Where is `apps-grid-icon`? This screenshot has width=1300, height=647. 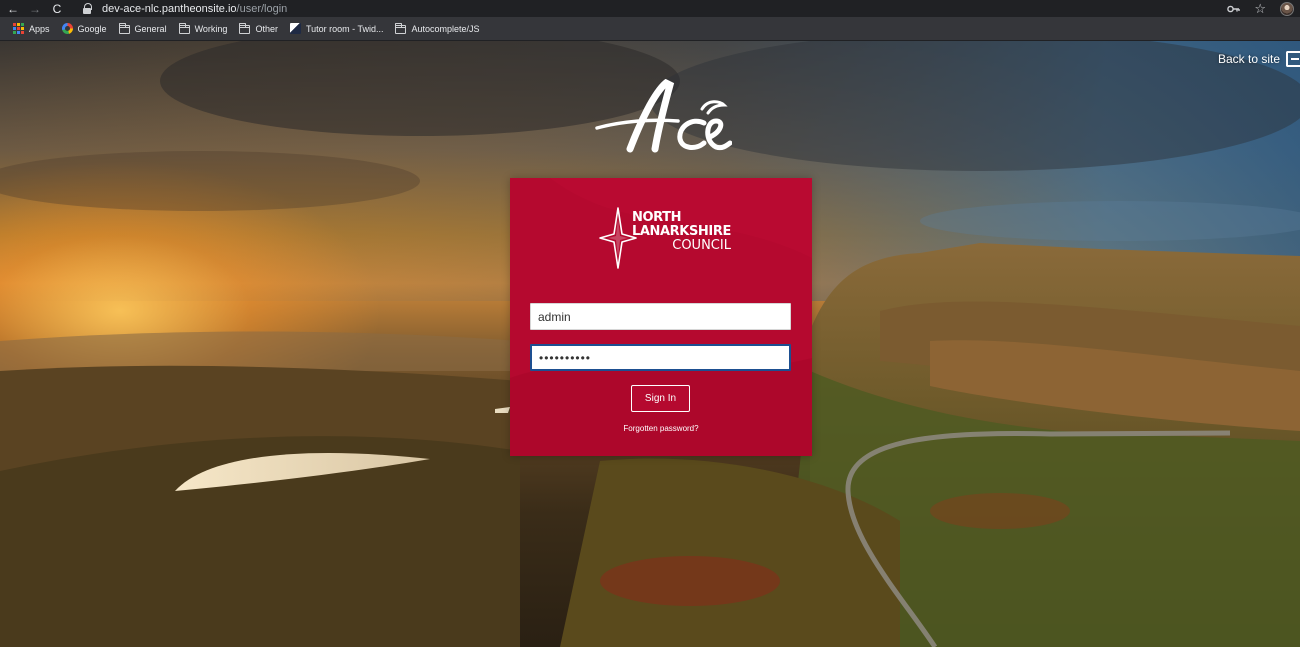 apps-grid-icon is located at coordinates (18, 28).